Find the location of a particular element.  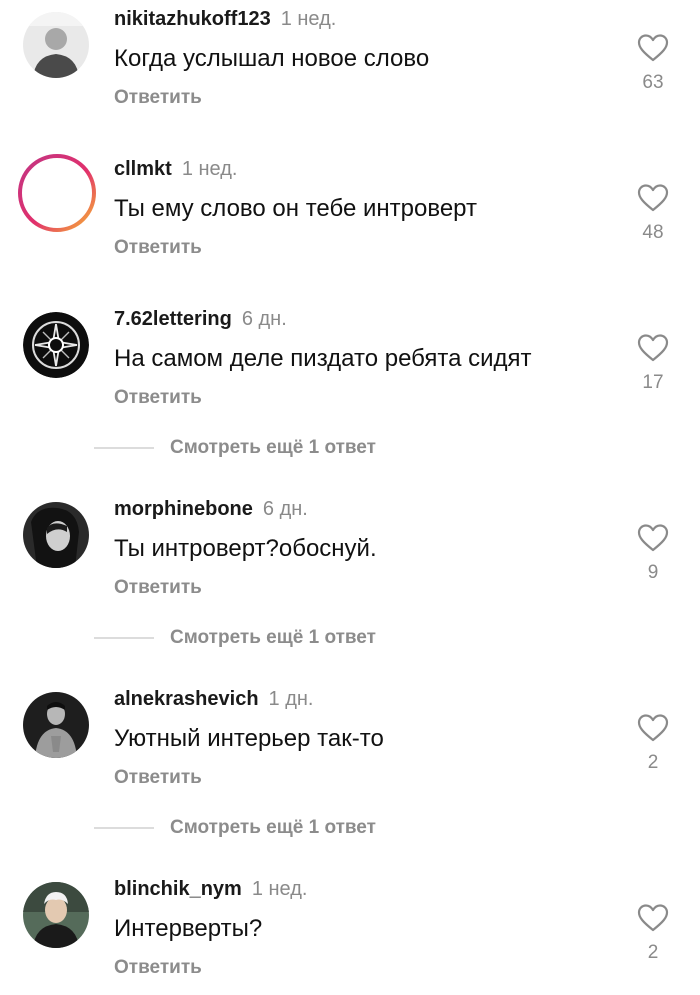

comment-text: Интерверты? is located at coordinates (188, 928).